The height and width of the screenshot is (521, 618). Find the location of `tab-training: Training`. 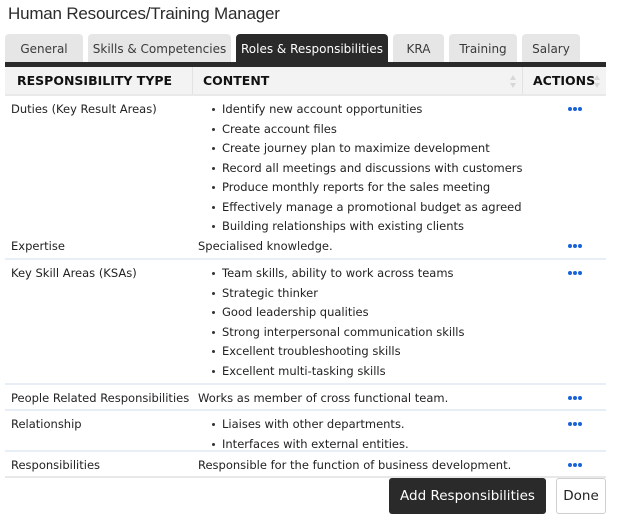

tab-training: Training is located at coordinates (483, 48).